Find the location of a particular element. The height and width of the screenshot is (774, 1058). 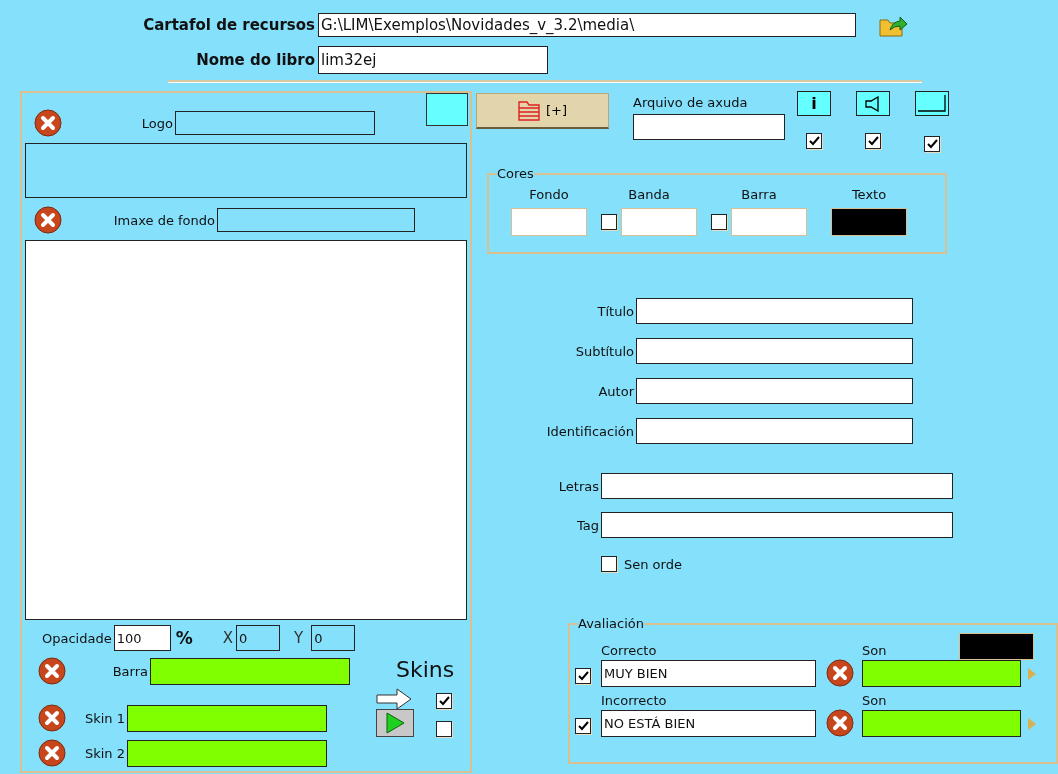

field-label: Opacidade is located at coordinates (77, 638).